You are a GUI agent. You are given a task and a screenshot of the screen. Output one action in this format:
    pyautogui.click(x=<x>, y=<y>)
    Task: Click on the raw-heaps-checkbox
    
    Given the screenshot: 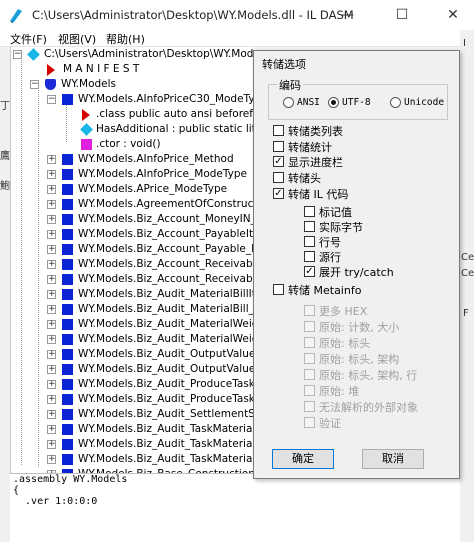 What is the action you would take?
    pyautogui.click(x=309, y=390)
    